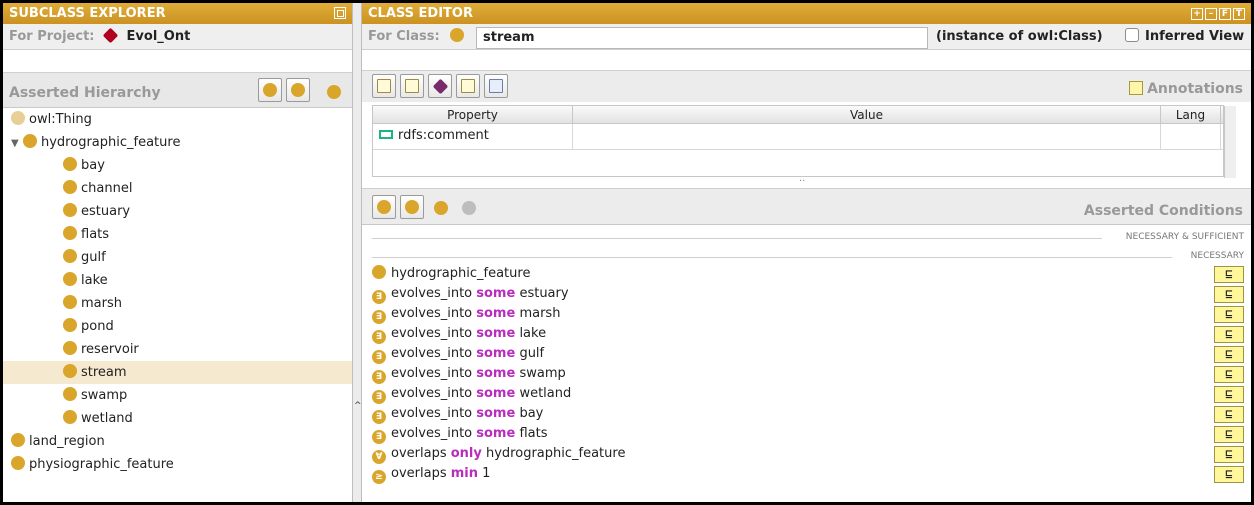 The width and height of the screenshot is (1254, 505). Describe the element at coordinates (808, 314) in the screenshot. I see `condition-row: ∃ evolves_into some marsh ⊑` at that location.